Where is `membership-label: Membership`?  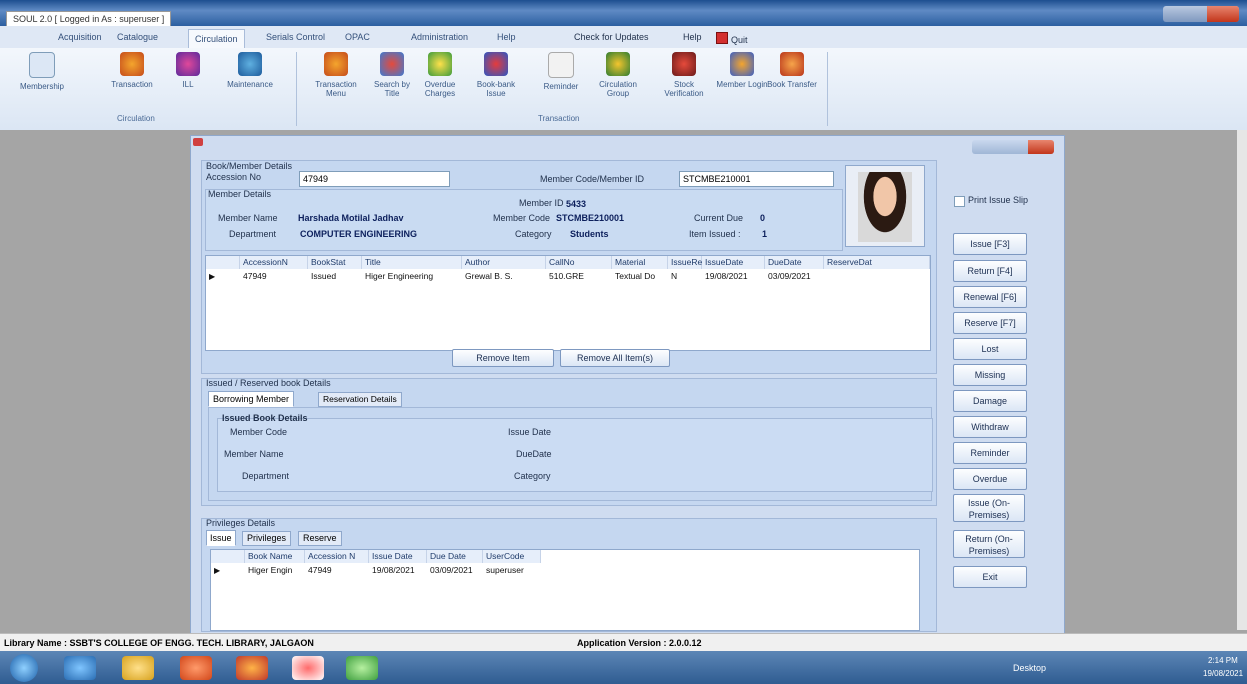
membership-label: Membership is located at coordinates (41, 86).